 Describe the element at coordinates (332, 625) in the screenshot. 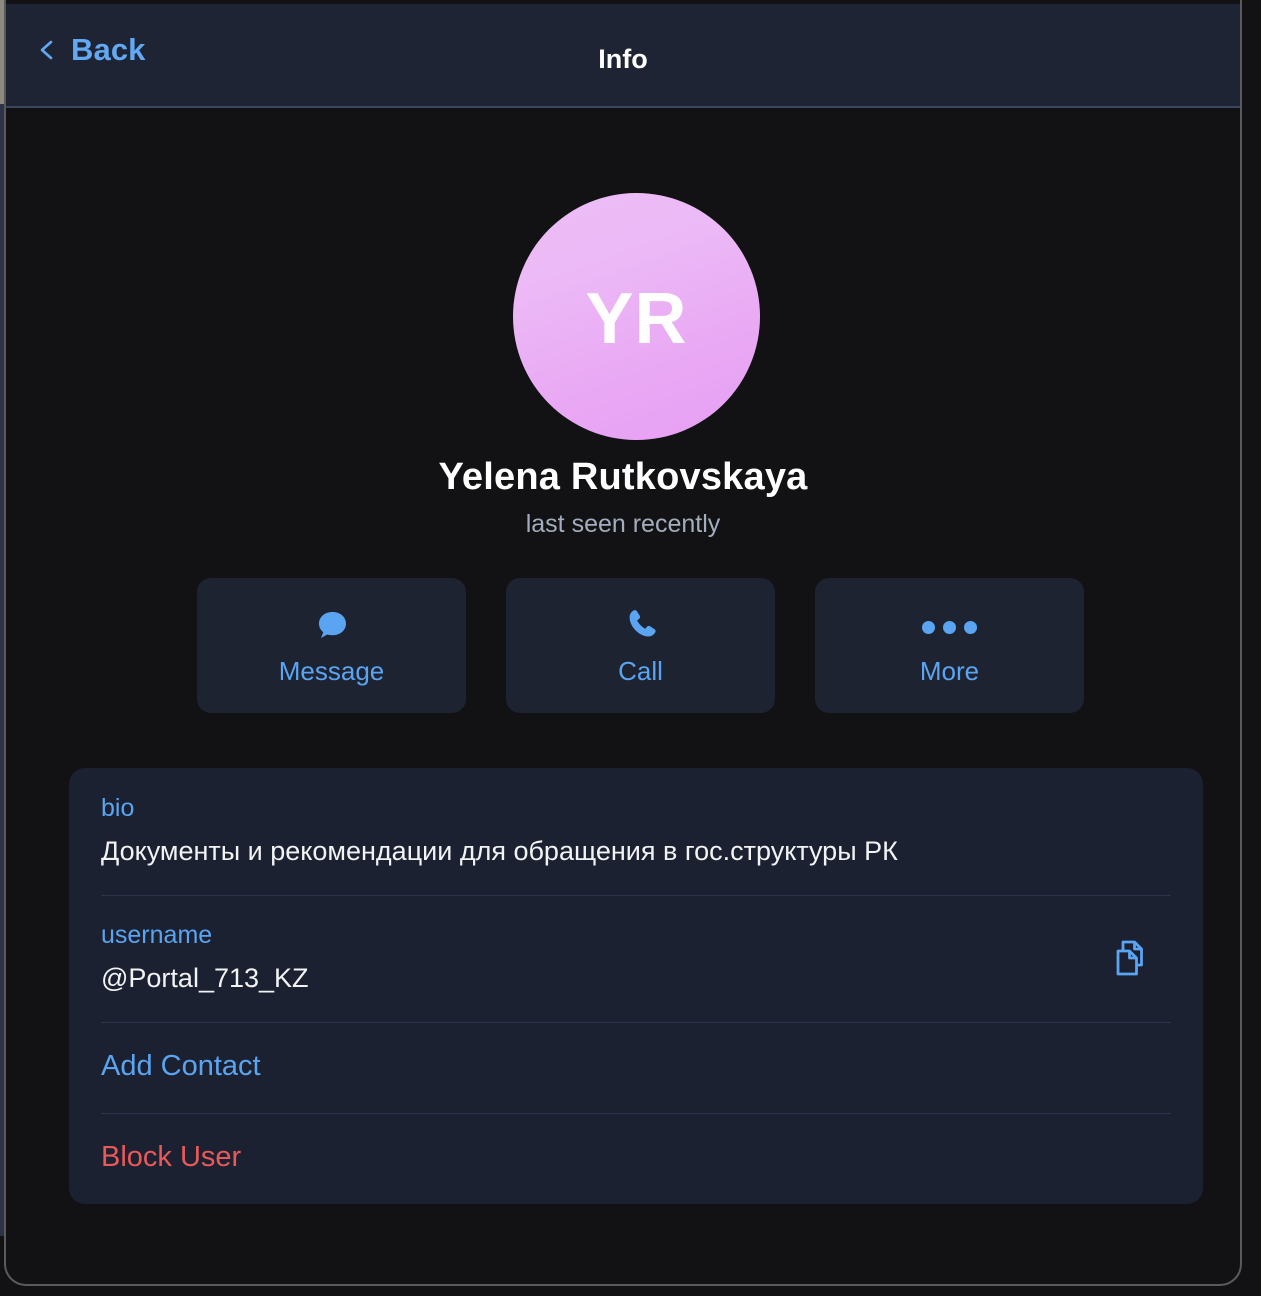

I see `chat-bubble-icon` at that location.